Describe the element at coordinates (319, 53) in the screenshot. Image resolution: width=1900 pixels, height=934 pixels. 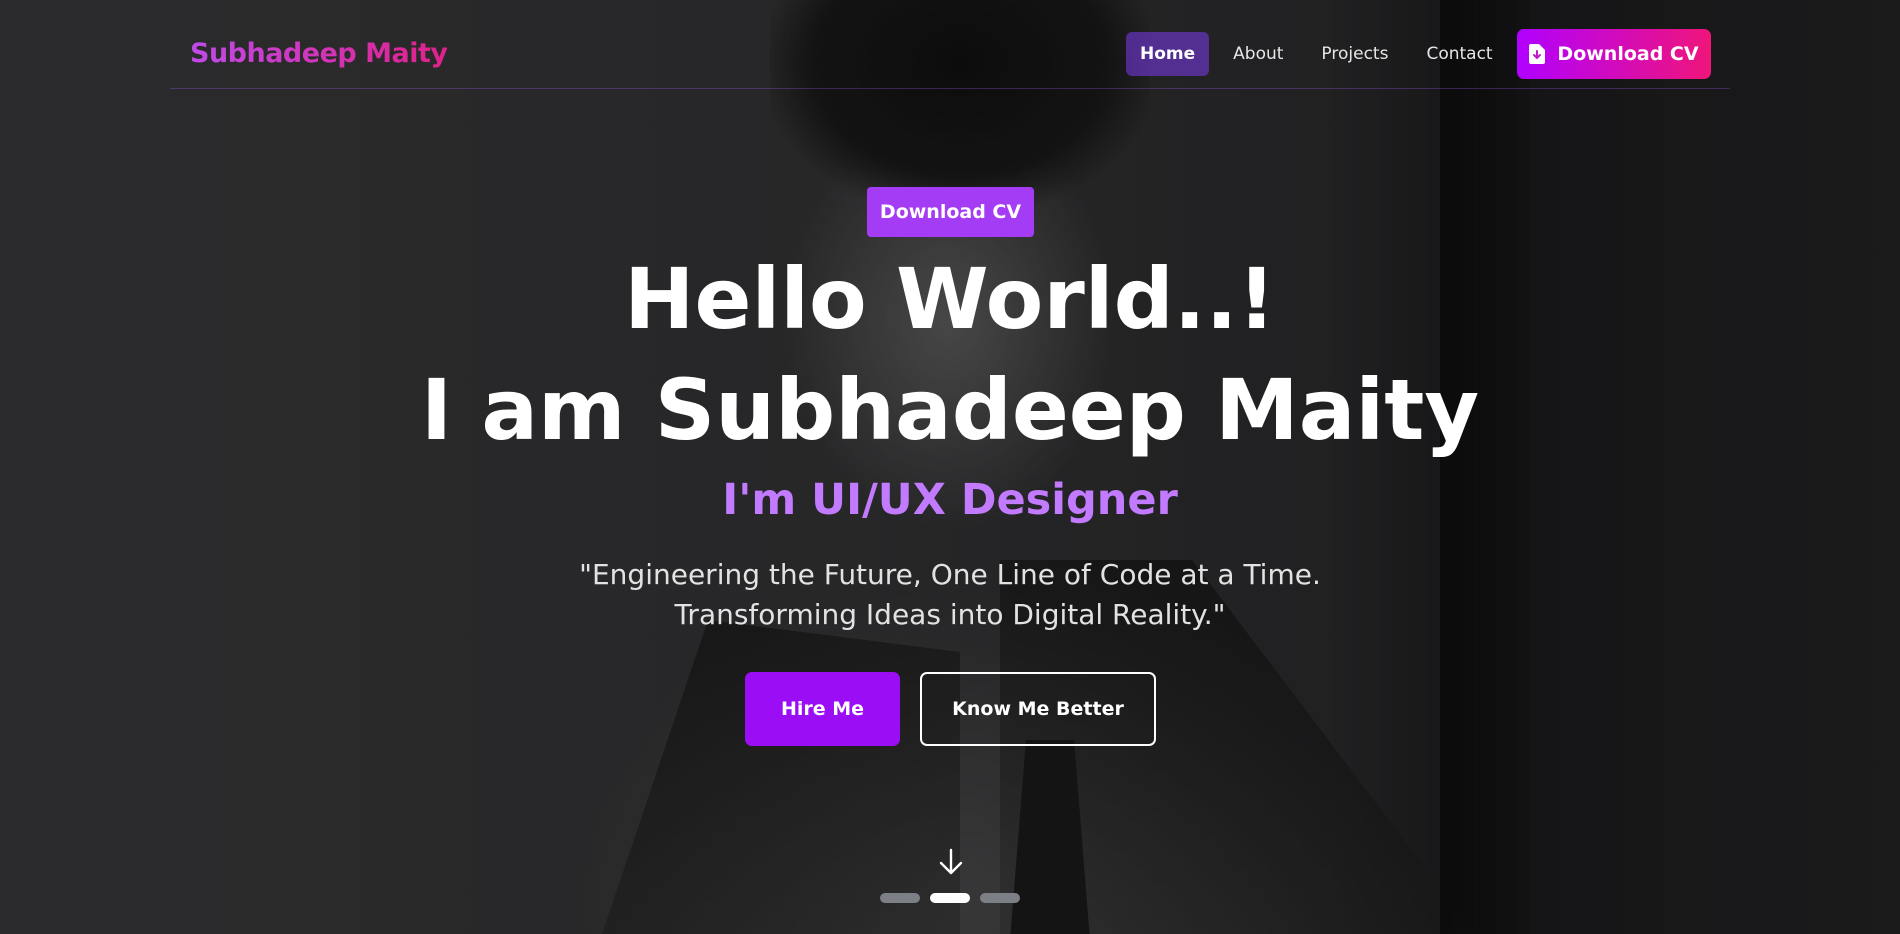
I see `brand-logo: Subhadeep Maity` at that location.